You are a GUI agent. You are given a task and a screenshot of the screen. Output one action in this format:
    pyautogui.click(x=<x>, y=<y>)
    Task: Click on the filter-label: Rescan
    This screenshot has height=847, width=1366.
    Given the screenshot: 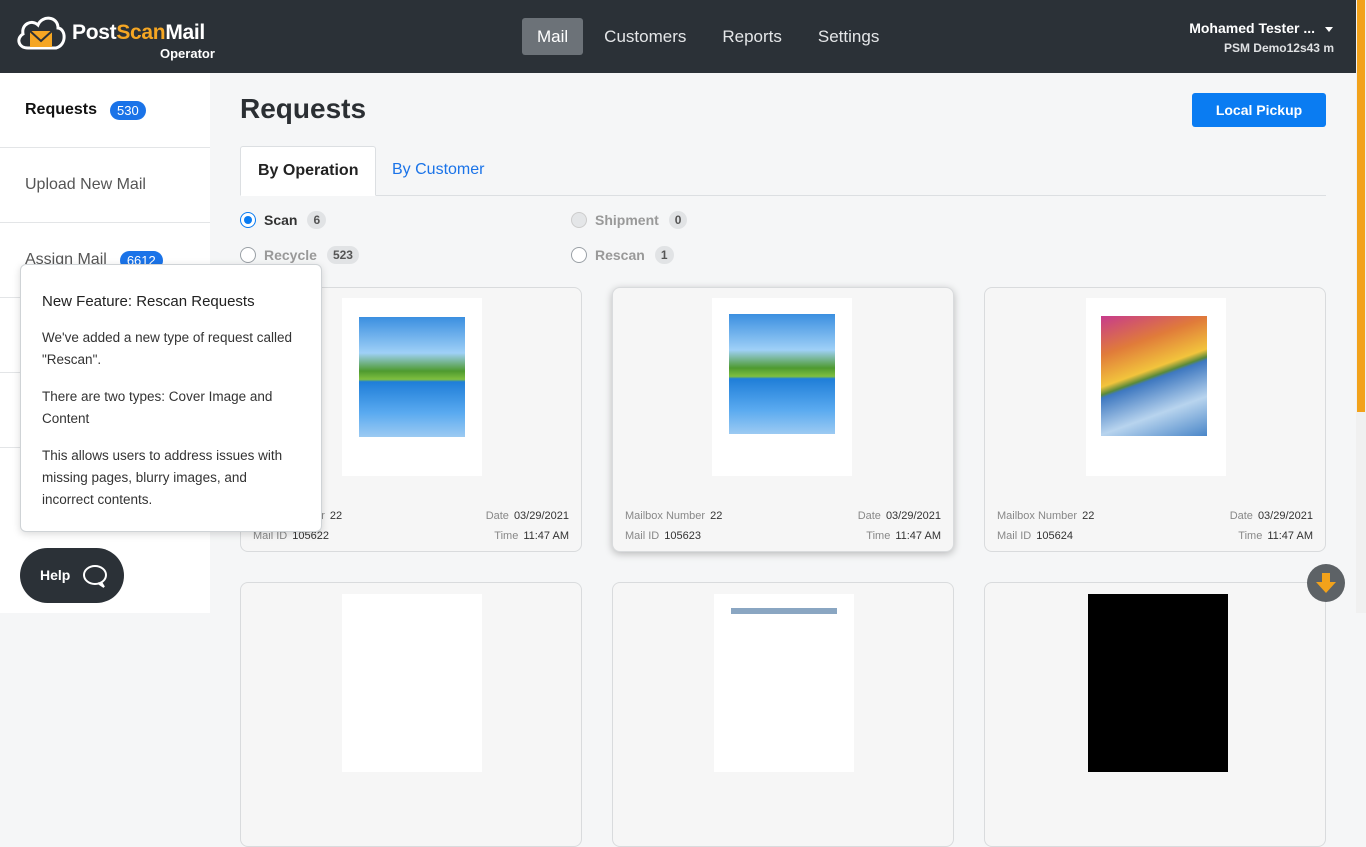 What is the action you would take?
    pyautogui.click(x=620, y=255)
    